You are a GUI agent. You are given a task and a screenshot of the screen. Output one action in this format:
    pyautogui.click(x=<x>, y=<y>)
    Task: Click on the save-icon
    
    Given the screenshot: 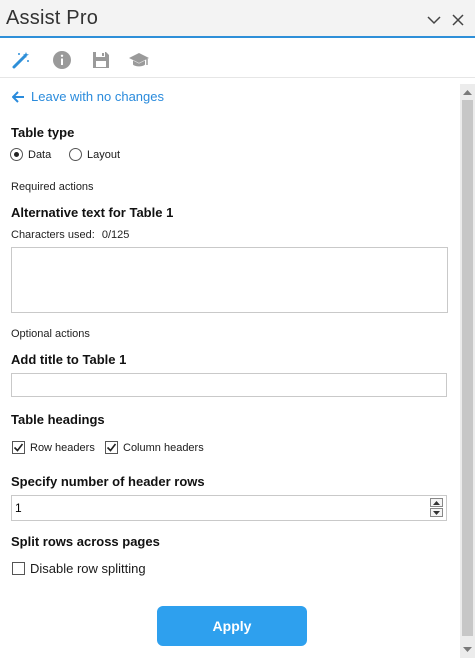 What is the action you would take?
    pyautogui.click(x=101, y=60)
    